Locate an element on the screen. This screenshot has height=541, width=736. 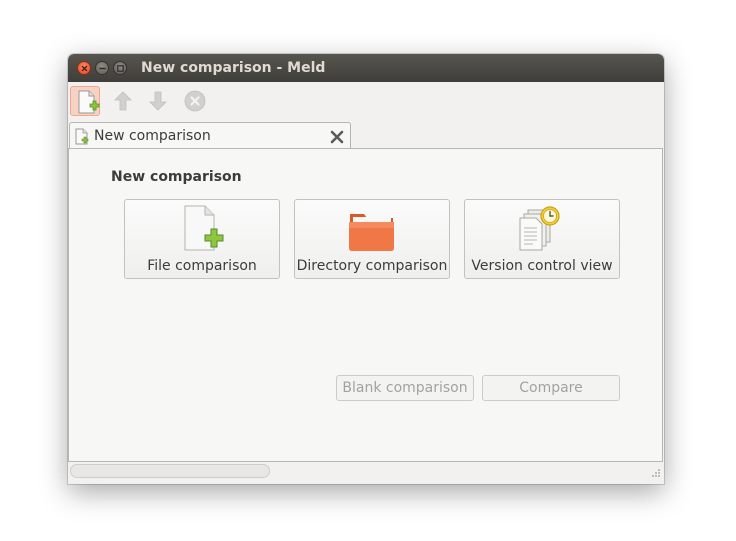
arrow-up-icon is located at coordinates (123, 101).